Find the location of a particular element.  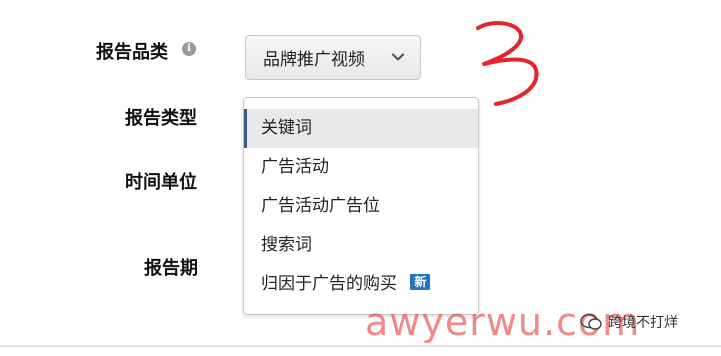

report-period-label: 报告期 is located at coordinates (171, 268).